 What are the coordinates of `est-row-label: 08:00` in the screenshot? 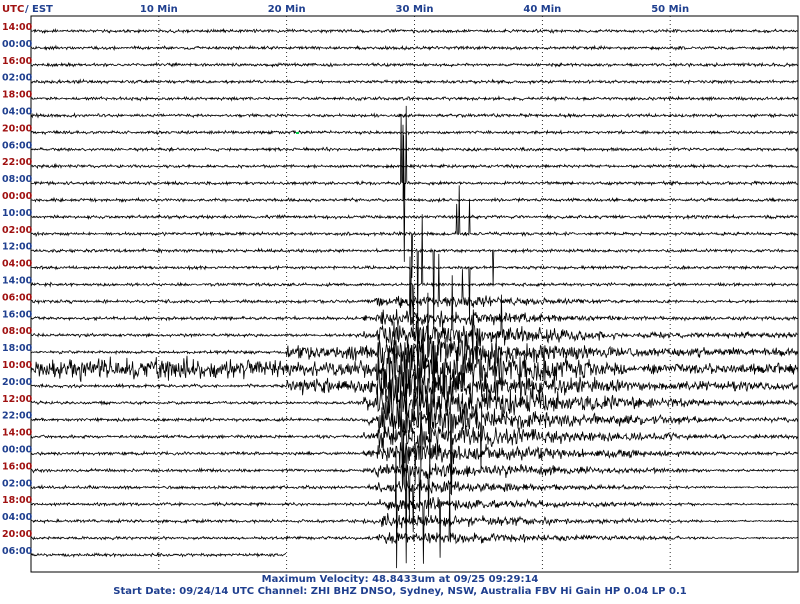 It's located at (17, 179).